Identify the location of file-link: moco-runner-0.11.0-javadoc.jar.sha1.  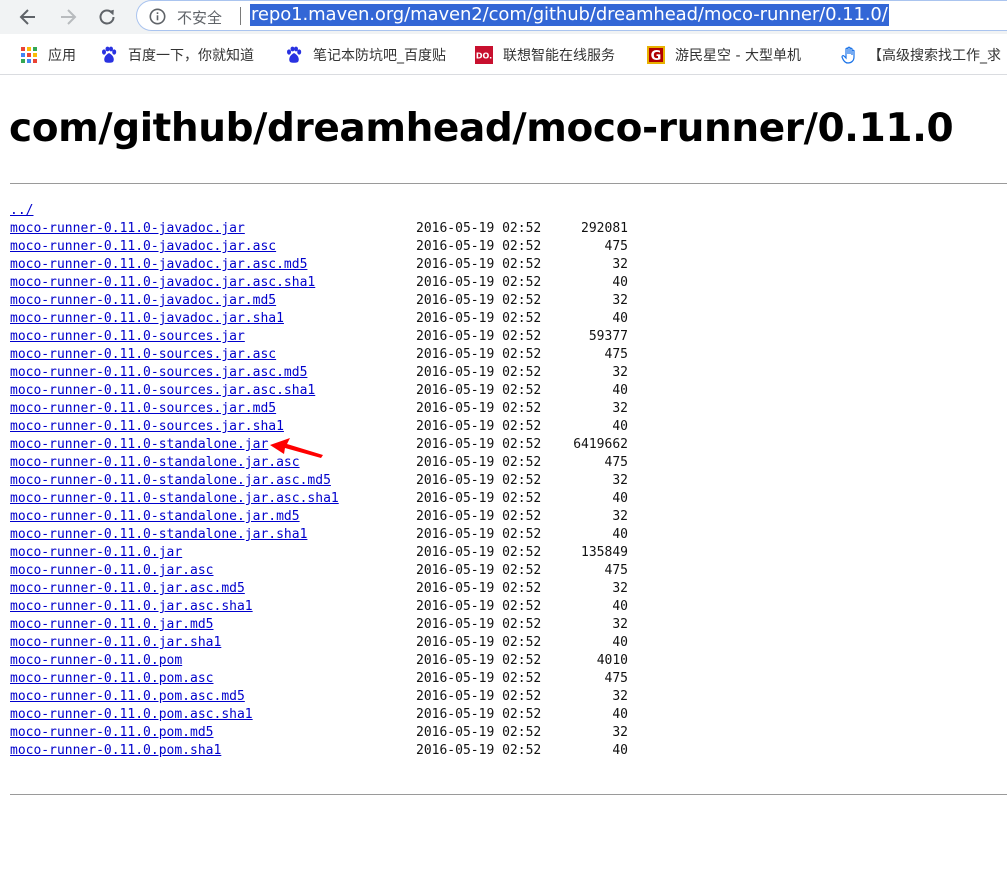
(147, 319).